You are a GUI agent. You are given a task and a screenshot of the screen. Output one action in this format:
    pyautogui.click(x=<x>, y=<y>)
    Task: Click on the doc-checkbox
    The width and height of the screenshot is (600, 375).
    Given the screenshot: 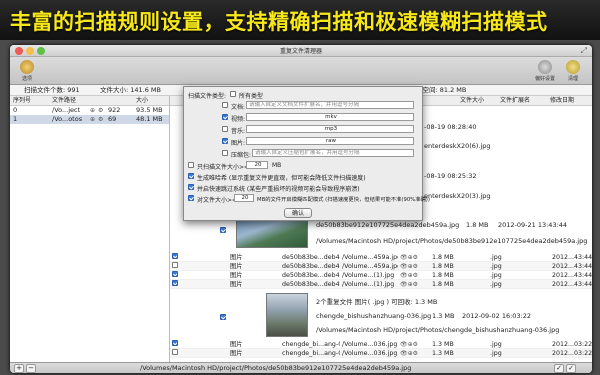 What is the action you would take?
    pyautogui.click(x=225, y=105)
    